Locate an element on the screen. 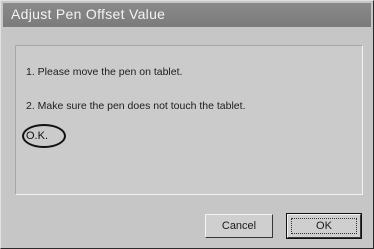  cancel-button: Cancel is located at coordinates (239, 226).